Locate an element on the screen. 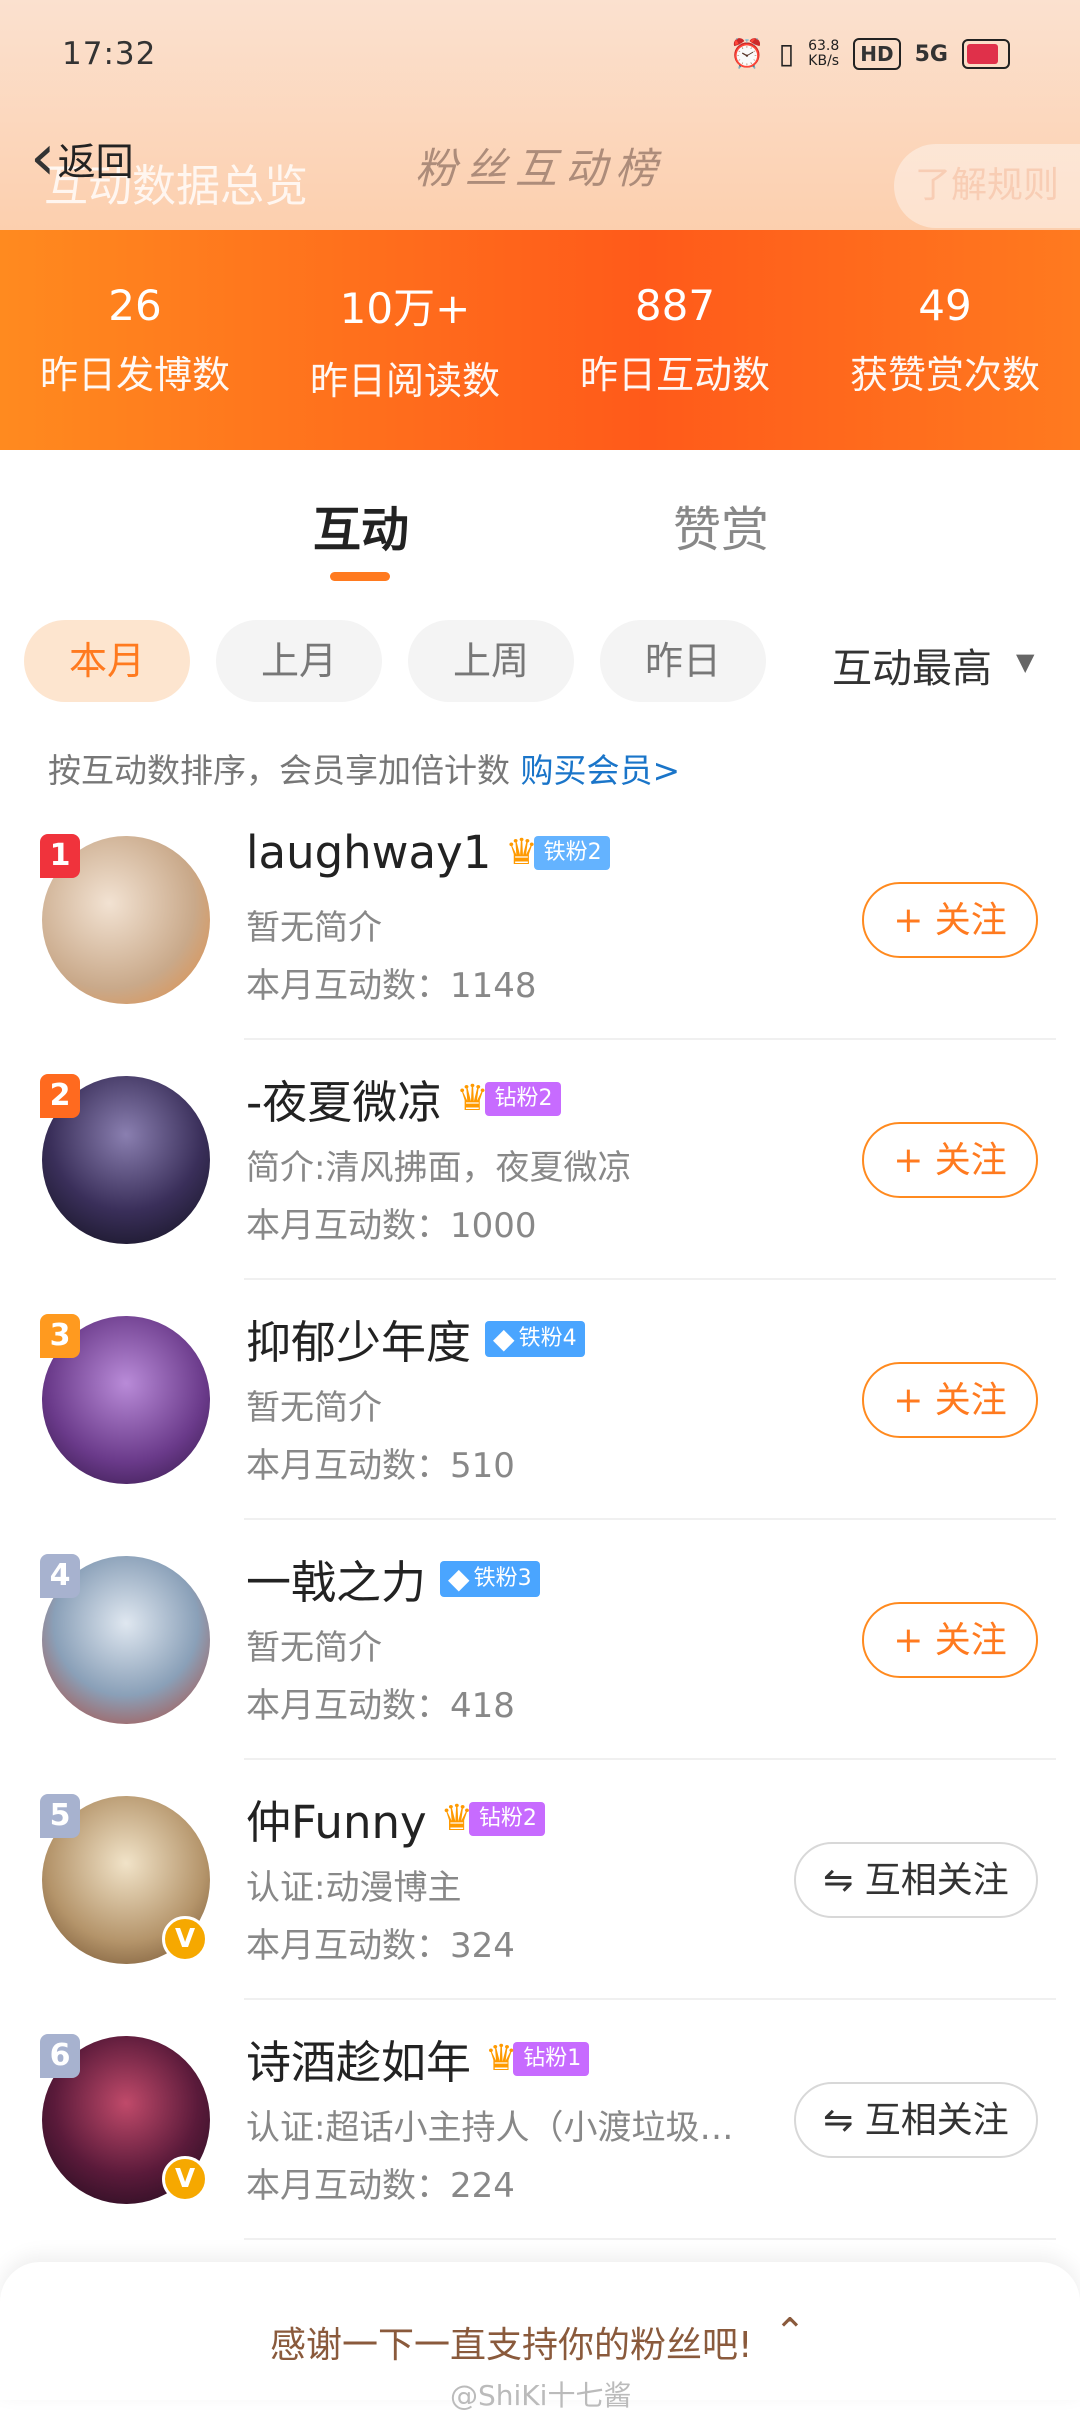 The image size is (1080, 2414). fan-level-badge: ♛ 铁粉2 is located at coordinates (557, 852).